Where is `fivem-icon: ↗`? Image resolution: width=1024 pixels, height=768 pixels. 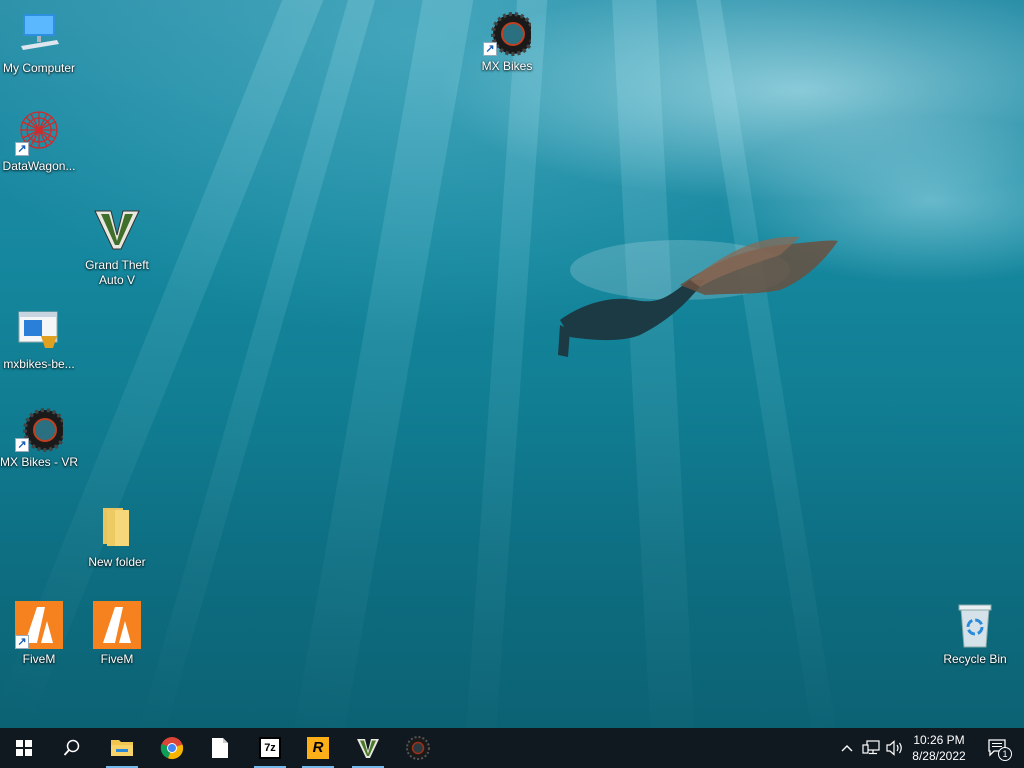
fivem-icon: ↗ is located at coordinates (39, 625).